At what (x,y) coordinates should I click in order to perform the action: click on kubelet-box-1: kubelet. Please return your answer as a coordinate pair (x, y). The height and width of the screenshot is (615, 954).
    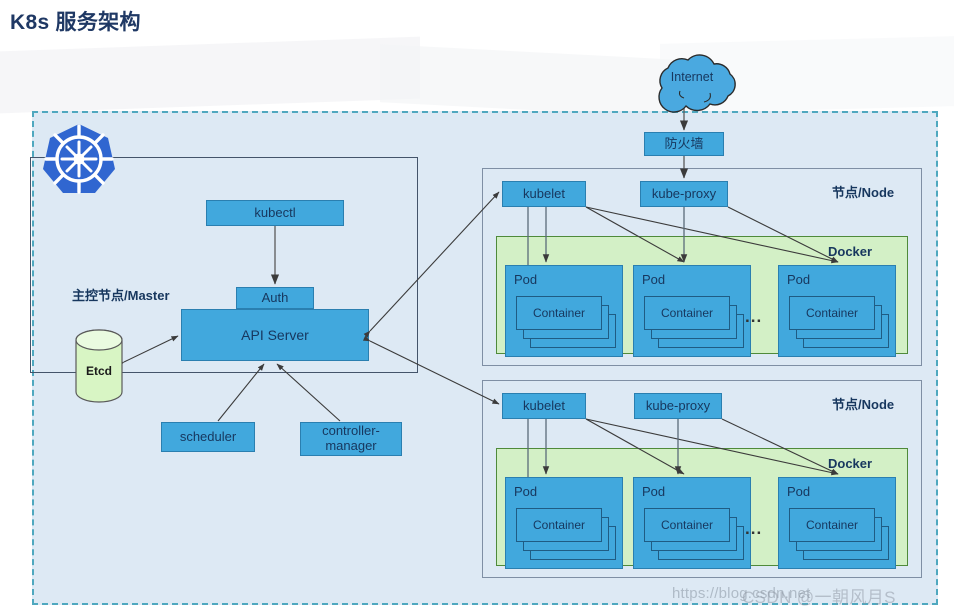
    Looking at the image, I should click on (544, 194).